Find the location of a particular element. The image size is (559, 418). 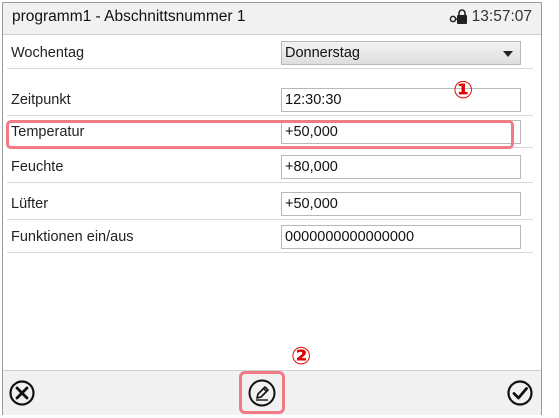

check-circle-icon is located at coordinates (520, 393).